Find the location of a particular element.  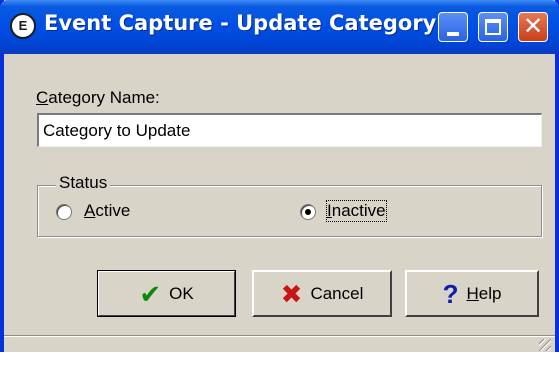

window-title: Event Capture - Update Category is located at coordinates (240, 23).